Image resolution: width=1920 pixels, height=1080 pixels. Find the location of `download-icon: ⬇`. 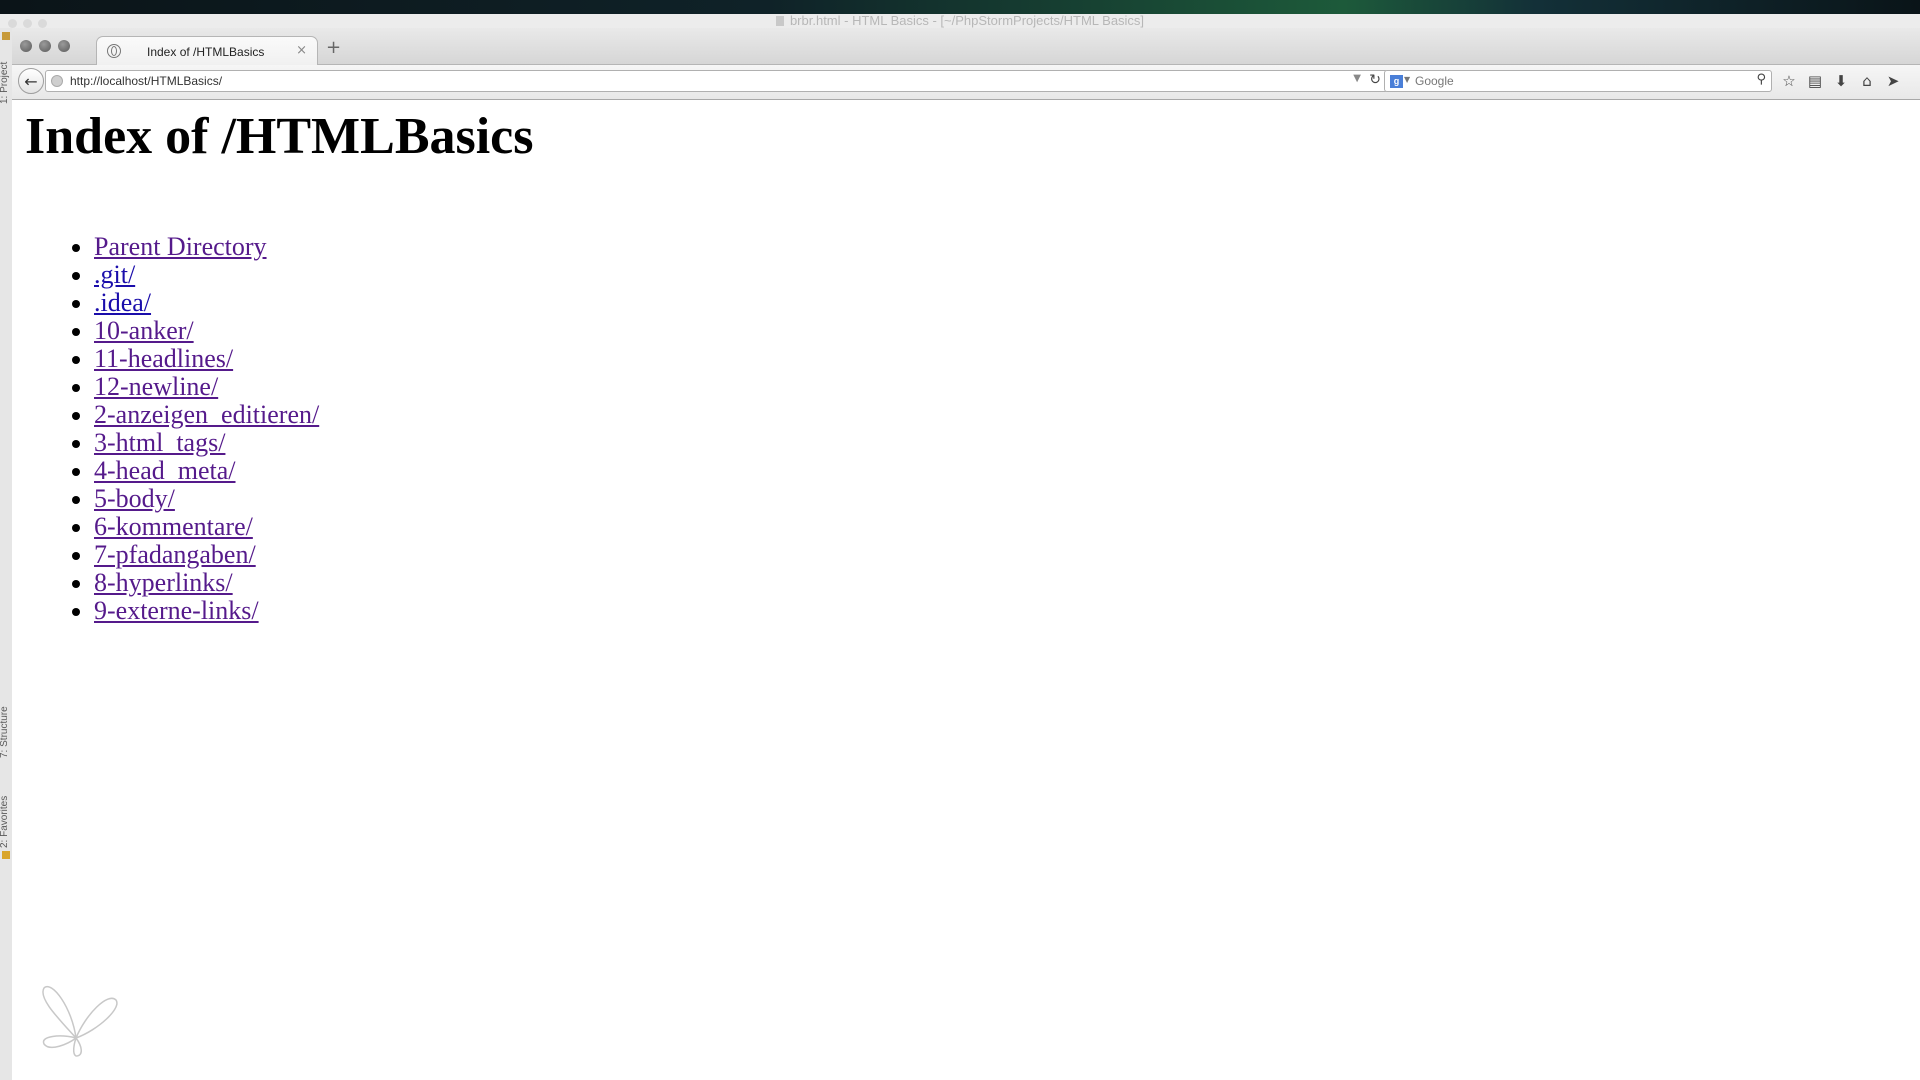

download-icon: ⬇ is located at coordinates (1841, 81).